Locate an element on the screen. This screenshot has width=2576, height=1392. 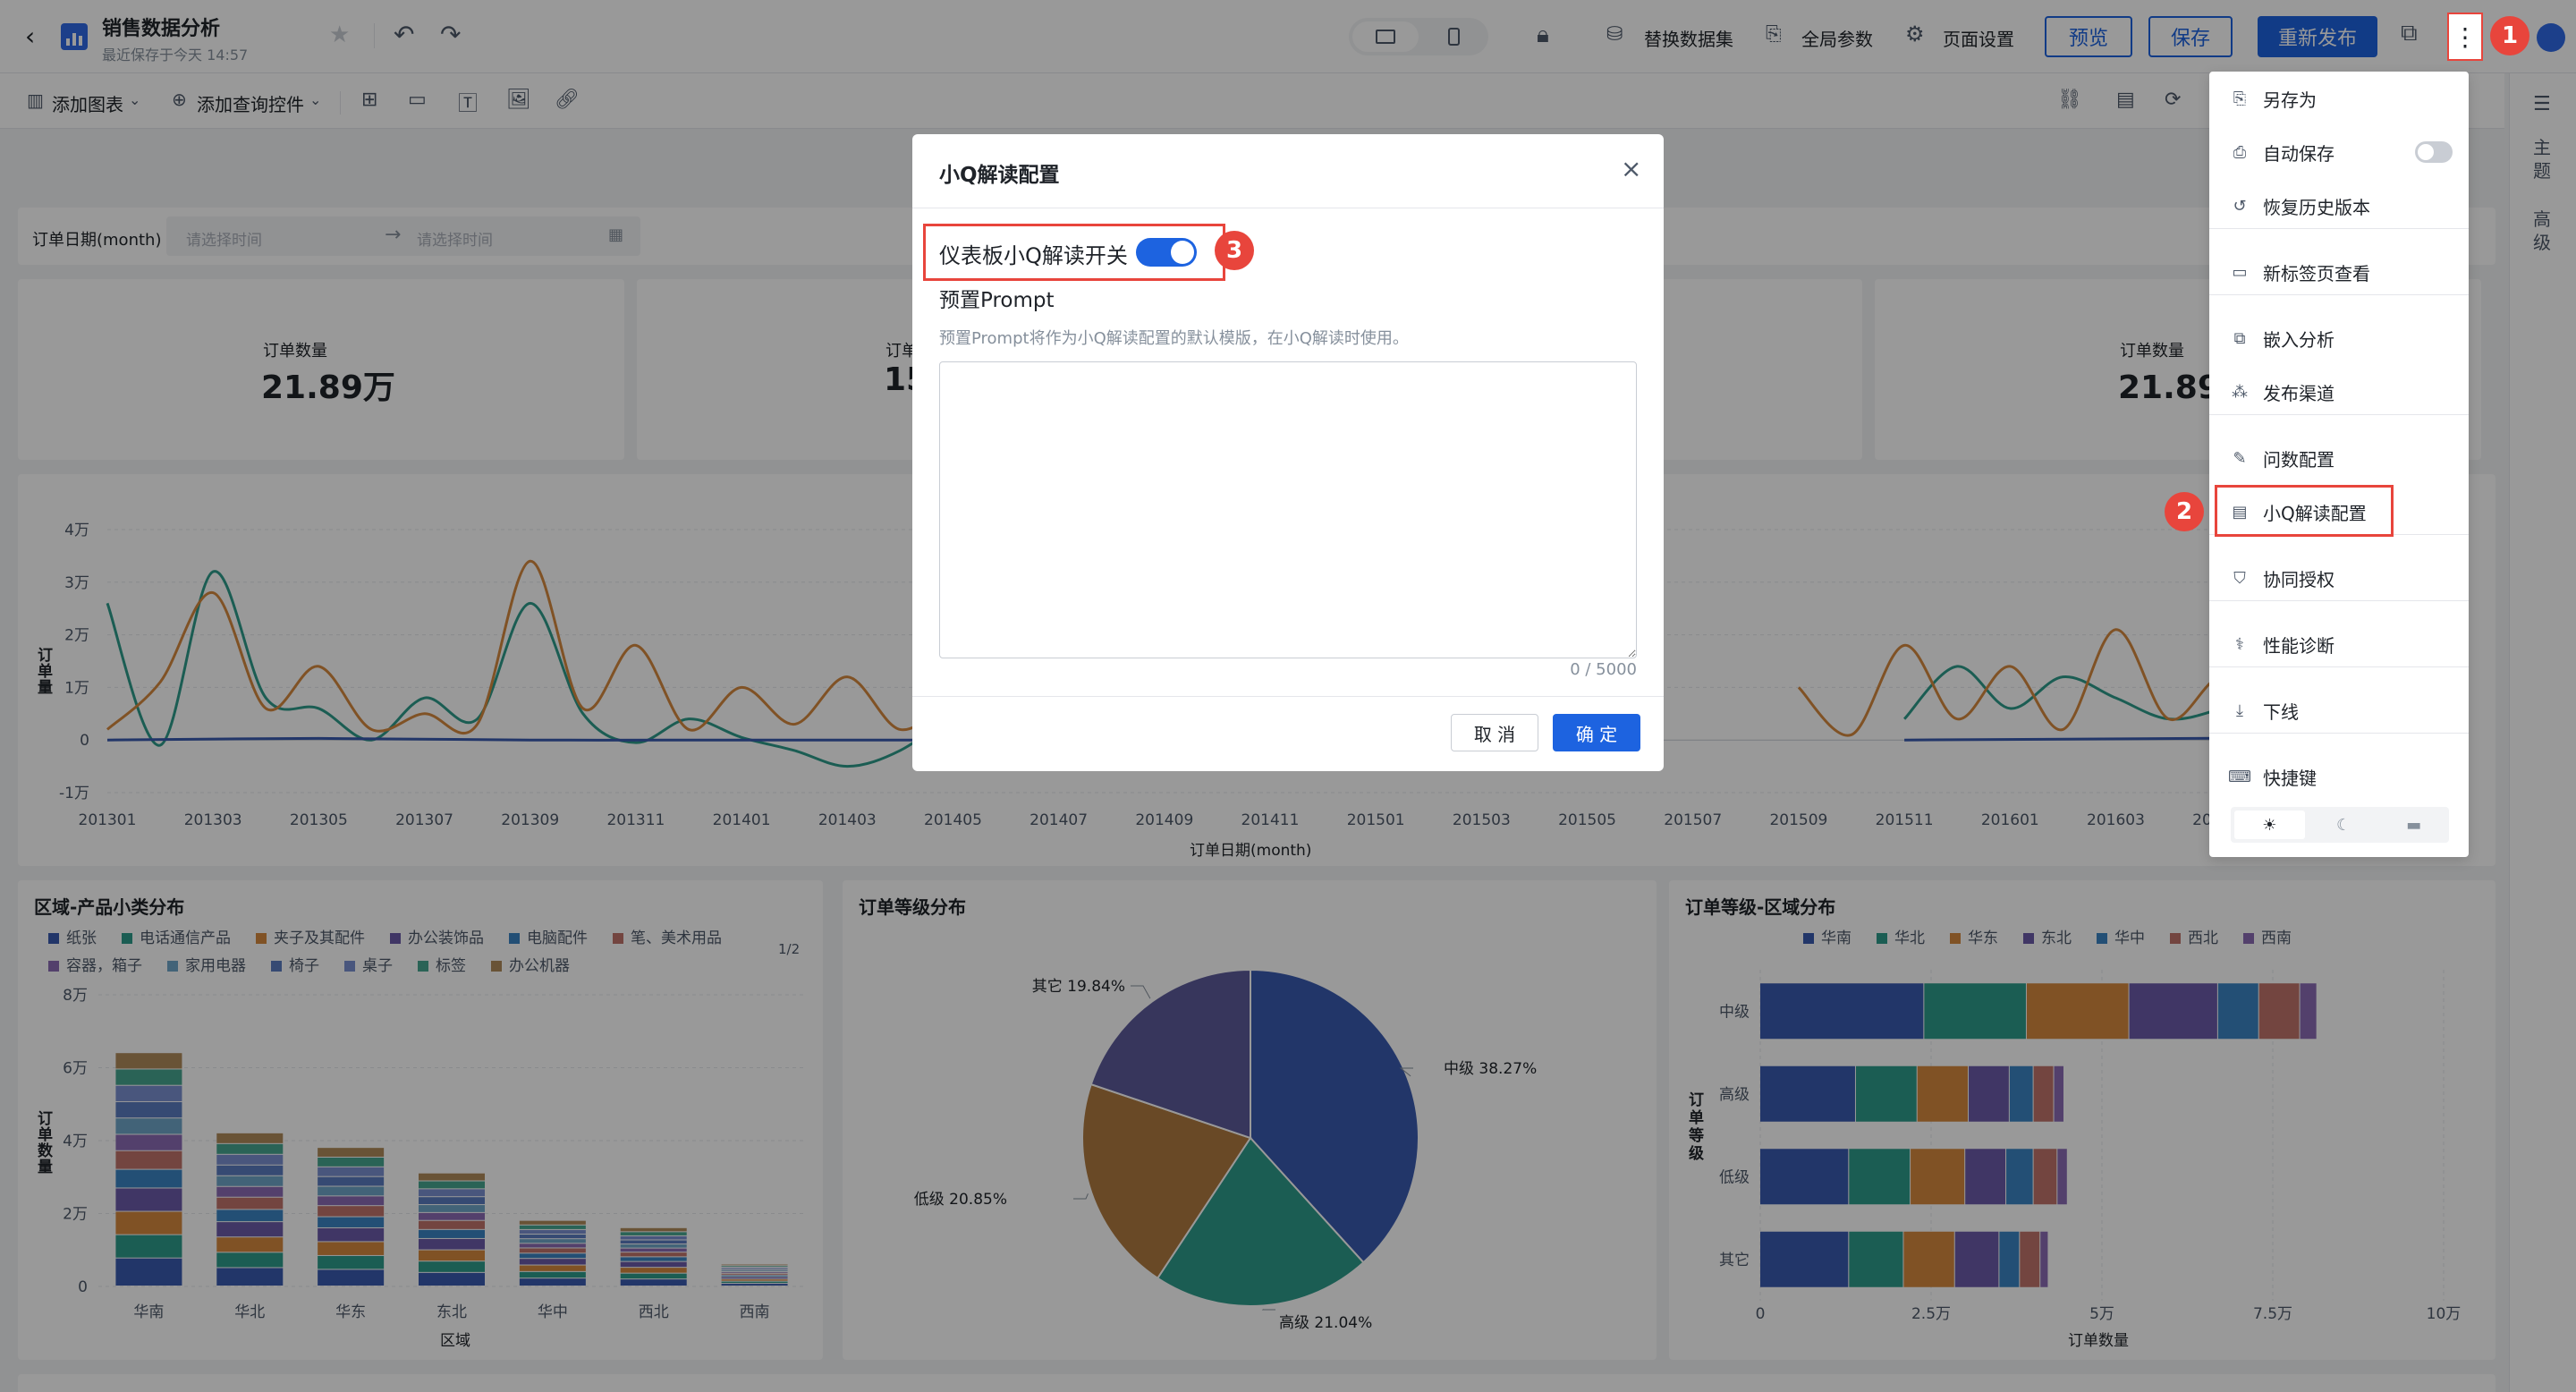
menu-item-label: 新标签页查看 is located at coordinates (2316, 273).